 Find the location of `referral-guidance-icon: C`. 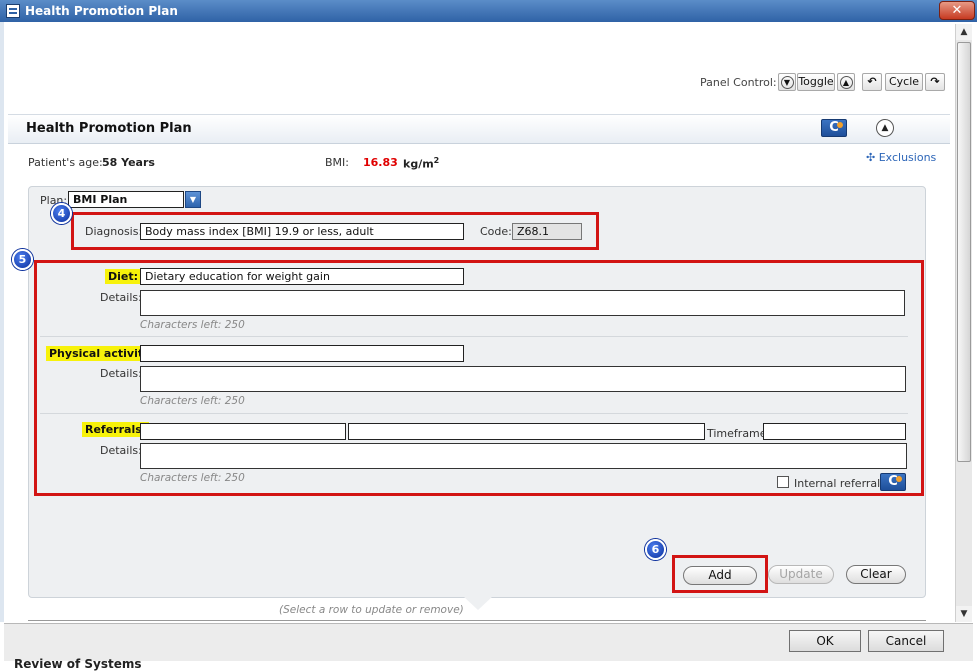

referral-guidance-icon: C is located at coordinates (893, 482).